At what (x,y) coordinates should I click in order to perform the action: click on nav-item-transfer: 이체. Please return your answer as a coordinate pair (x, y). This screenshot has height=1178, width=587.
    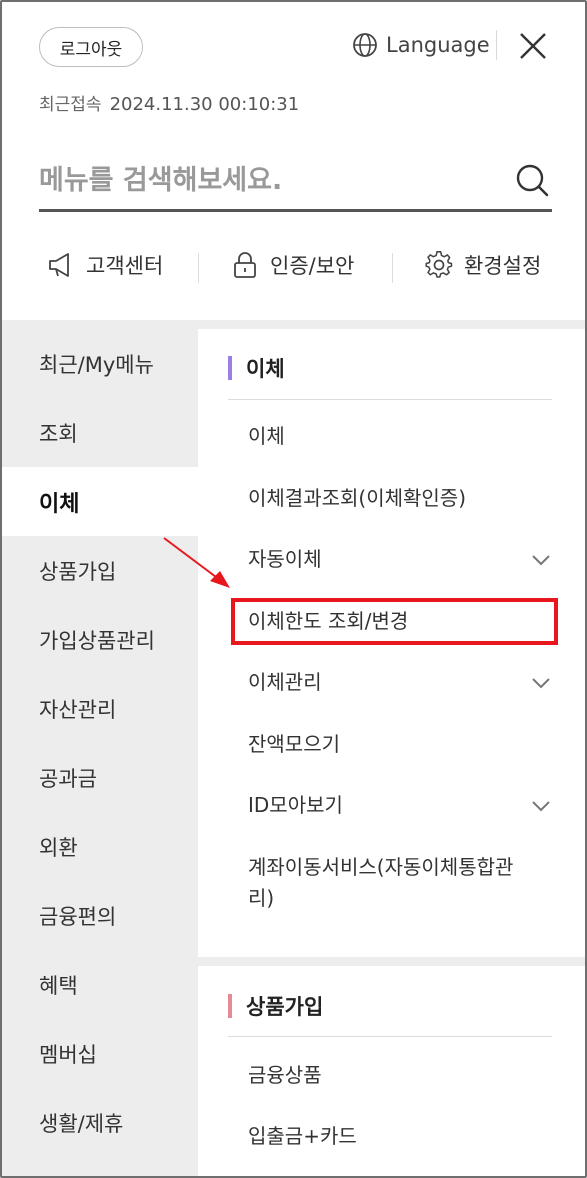
    Looking at the image, I should click on (100, 501).